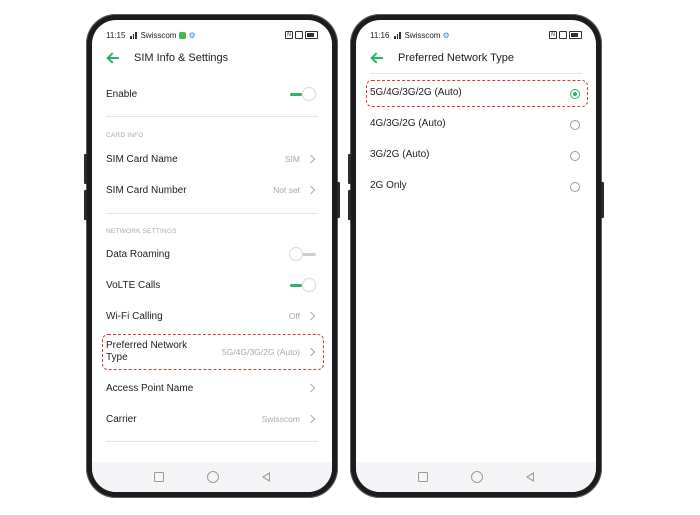  Describe the element at coordinates (303, 94) in the screenshot. I see `enable-toggle` at that location.